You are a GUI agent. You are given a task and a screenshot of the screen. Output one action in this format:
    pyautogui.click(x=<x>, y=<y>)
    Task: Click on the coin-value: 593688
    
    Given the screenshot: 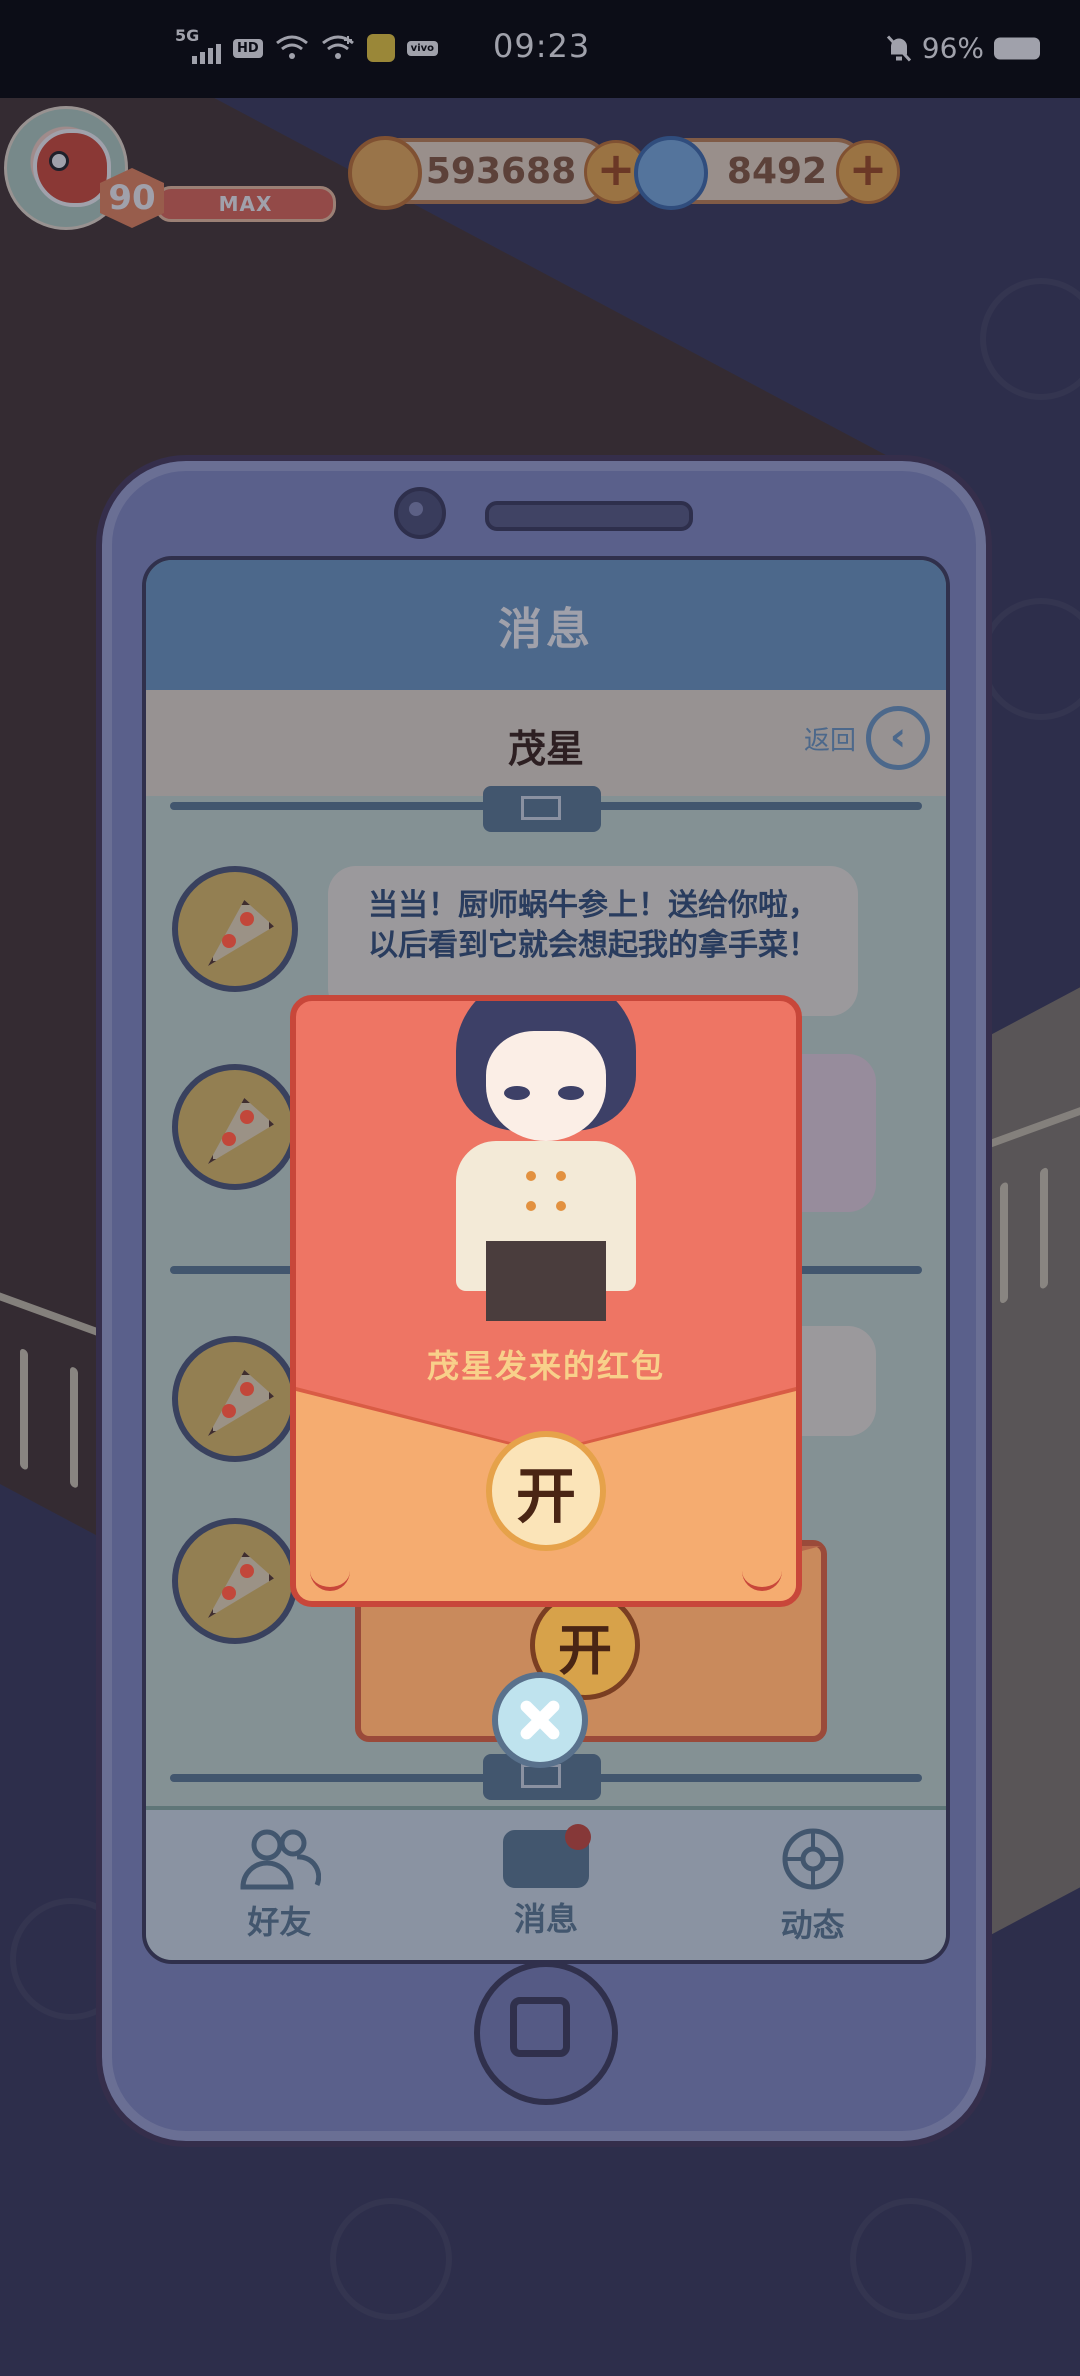 What is the action you would take?
    pyautogui.click(x=501, y=171)
    